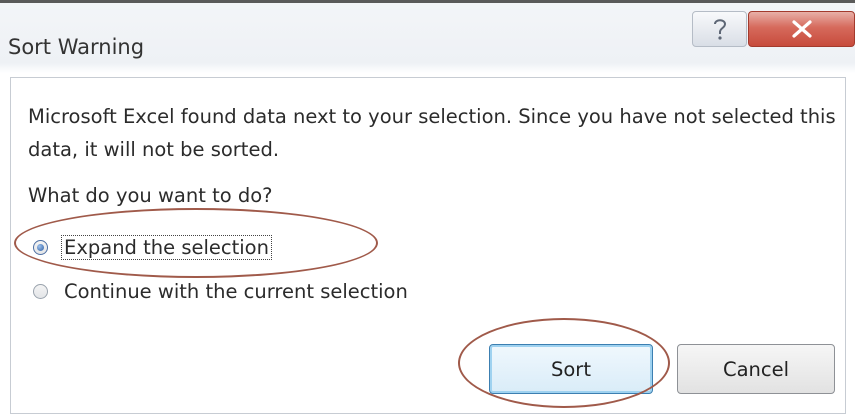 This screenshot has width=855, height=419. I want to click on close-icon, so click(801, 29).